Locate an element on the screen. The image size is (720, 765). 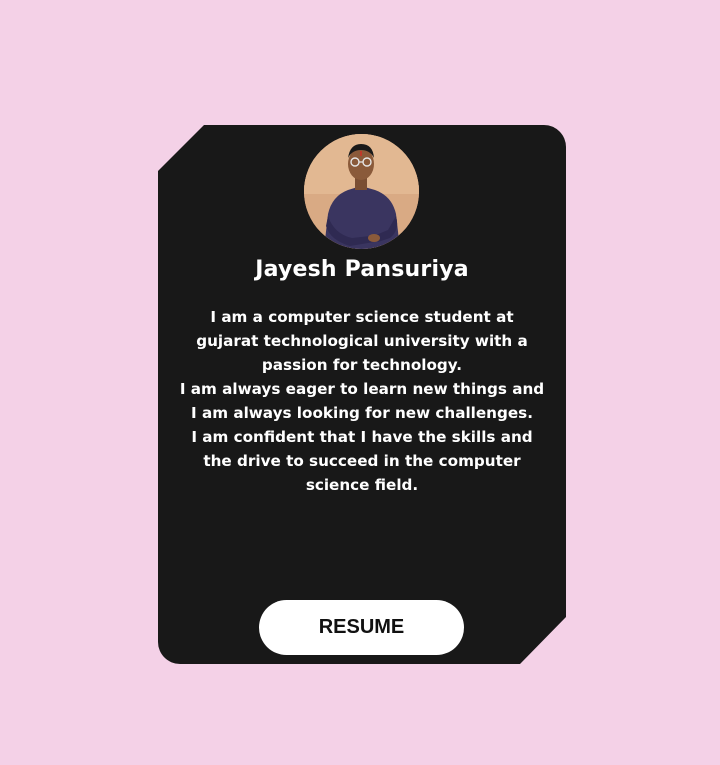
person-photo-icon is located at coordinates (361, 191).